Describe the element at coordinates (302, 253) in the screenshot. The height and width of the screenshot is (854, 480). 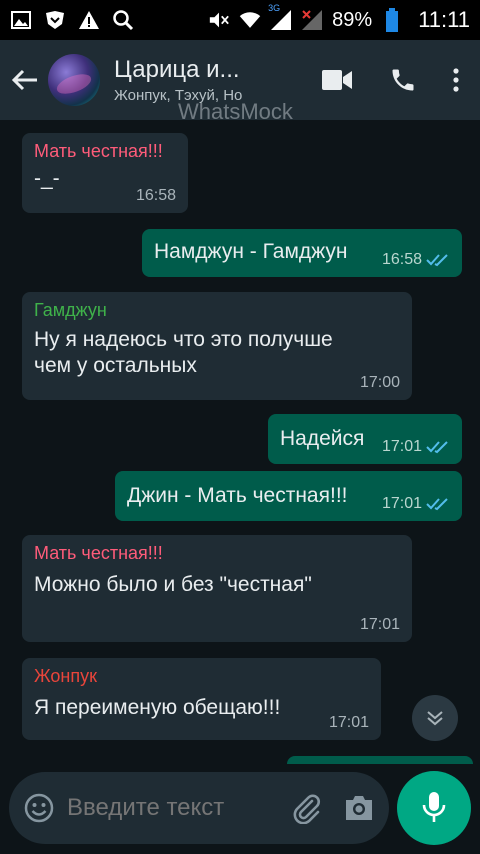
I see `message-outgoing: Намджун - Гамджун 16:58` at that location.